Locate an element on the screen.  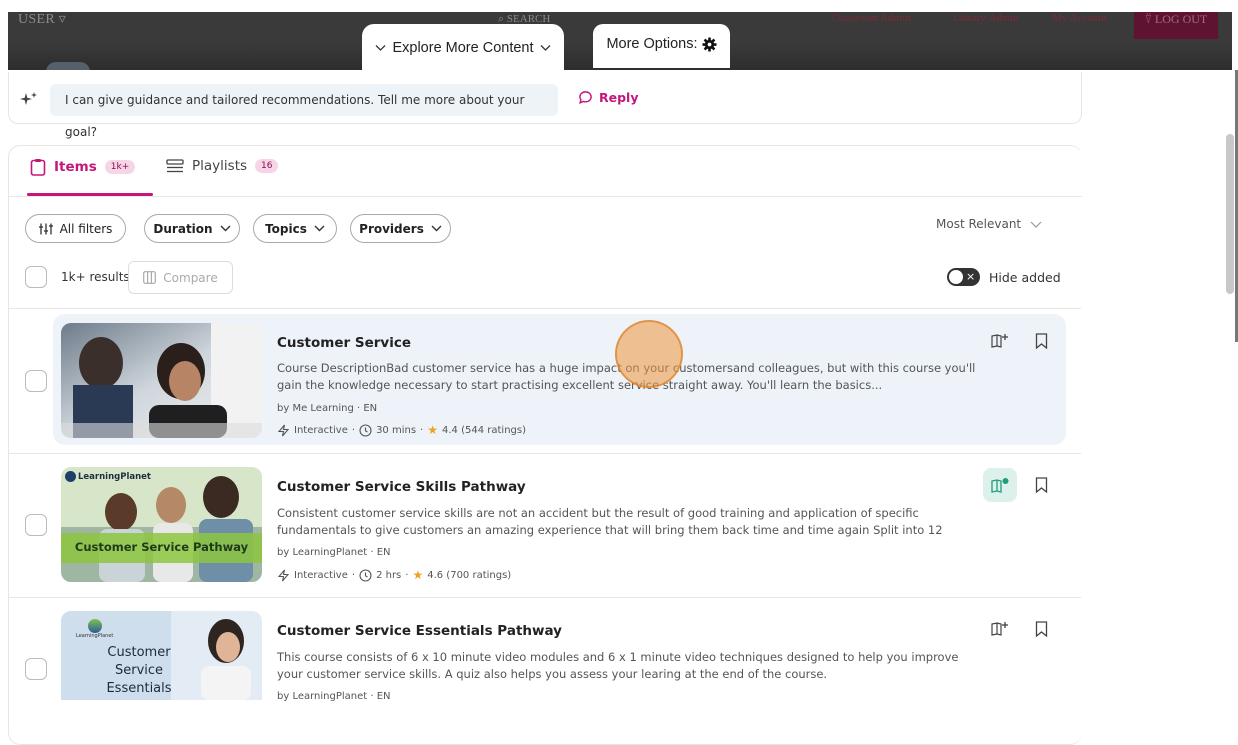
added-to-plan-button is located at coordinates (1000, 485).